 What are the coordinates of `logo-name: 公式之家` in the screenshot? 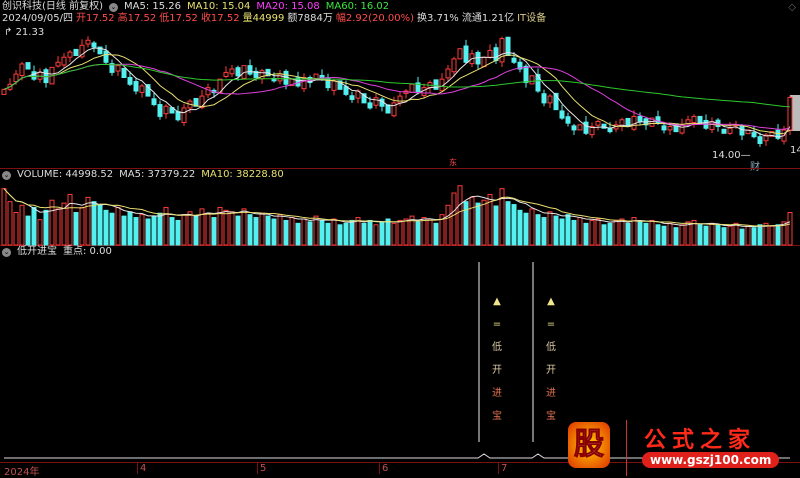 It's located at (700, 440).